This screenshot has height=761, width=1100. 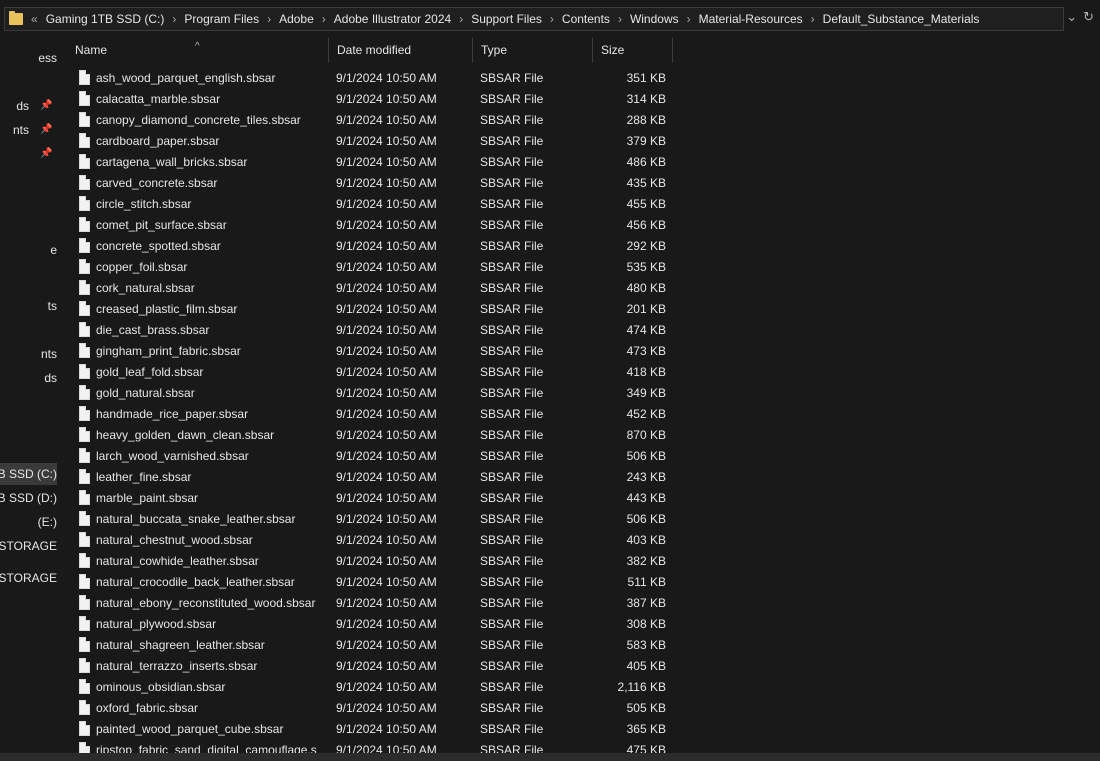 What do you see at coordinates (751, 19) in the screenshot?
I see `breadcrumb-item: Material-Resources` at bounding box center [751, 19].